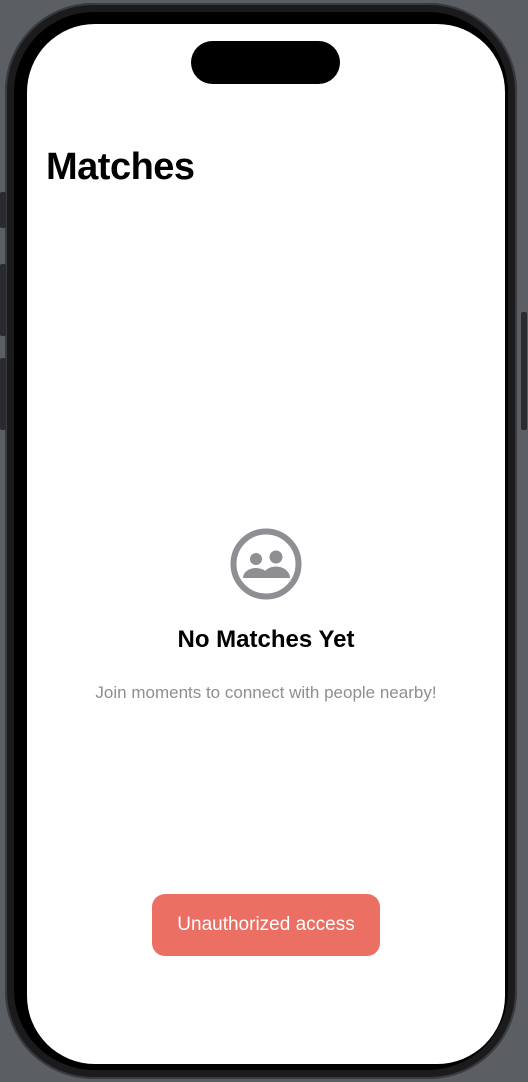 The height and width of the screenshot is (1082, 528). What do you see at coordinates (265, 62) in the screenshot?
I see `dynamic-island` at bounding box center [265, 62].